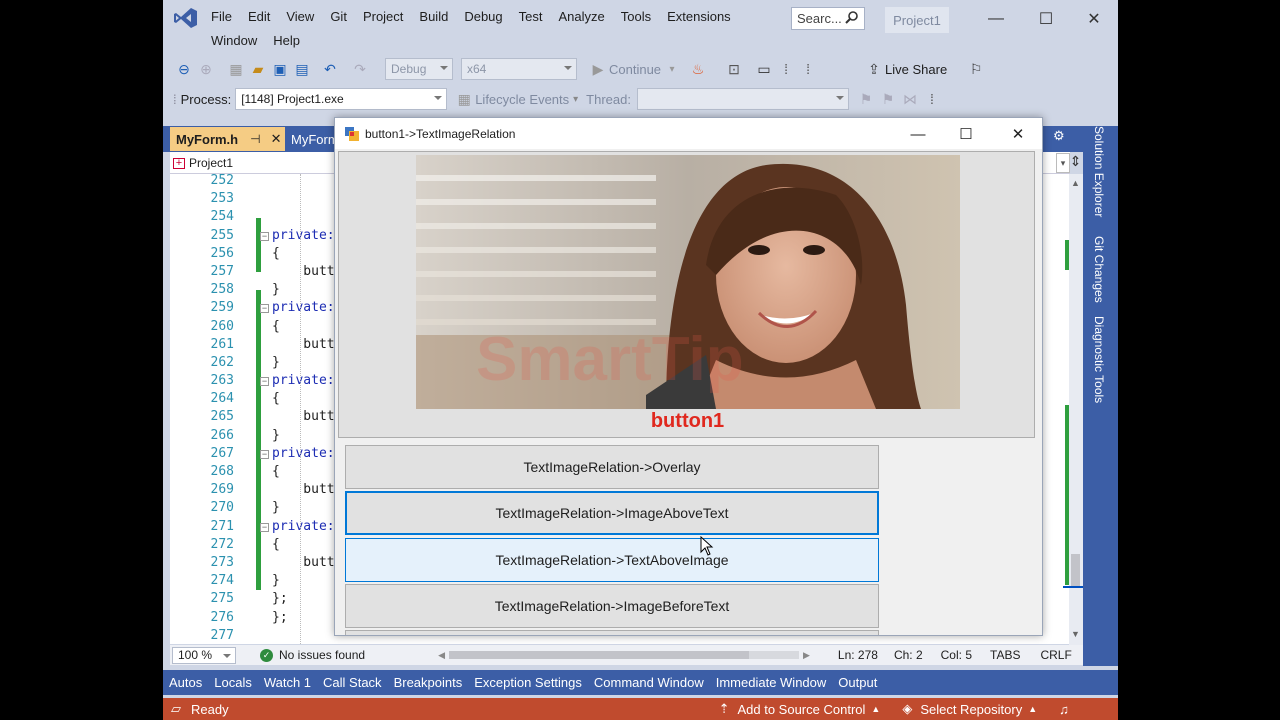  Describe the element at coordinates (612, 513) in the screenshot. I see `image-above-text-button: TextImageRelation->ImageAboveText` at that location.